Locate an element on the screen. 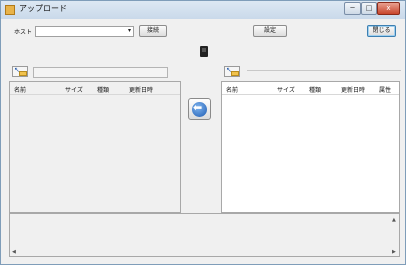 The height and width of the screenshot is (265, 406). transfer-button is located at coordinates (199, 109).